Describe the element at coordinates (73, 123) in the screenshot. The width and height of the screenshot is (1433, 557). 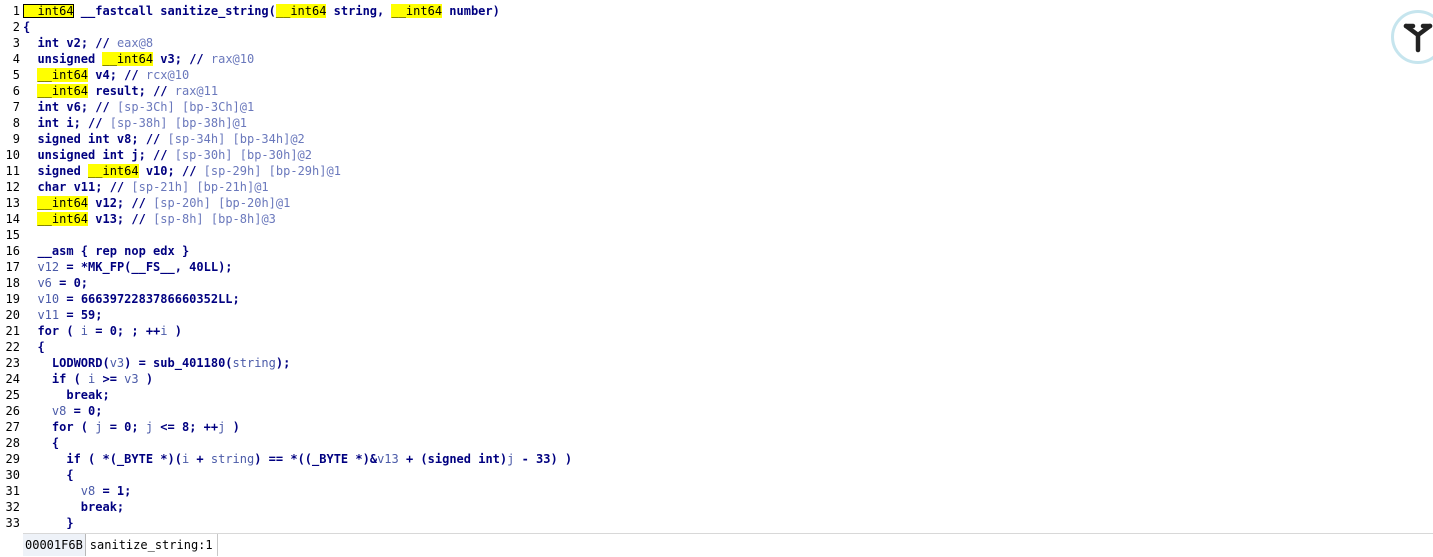
I see `code-token: i;` at that location.